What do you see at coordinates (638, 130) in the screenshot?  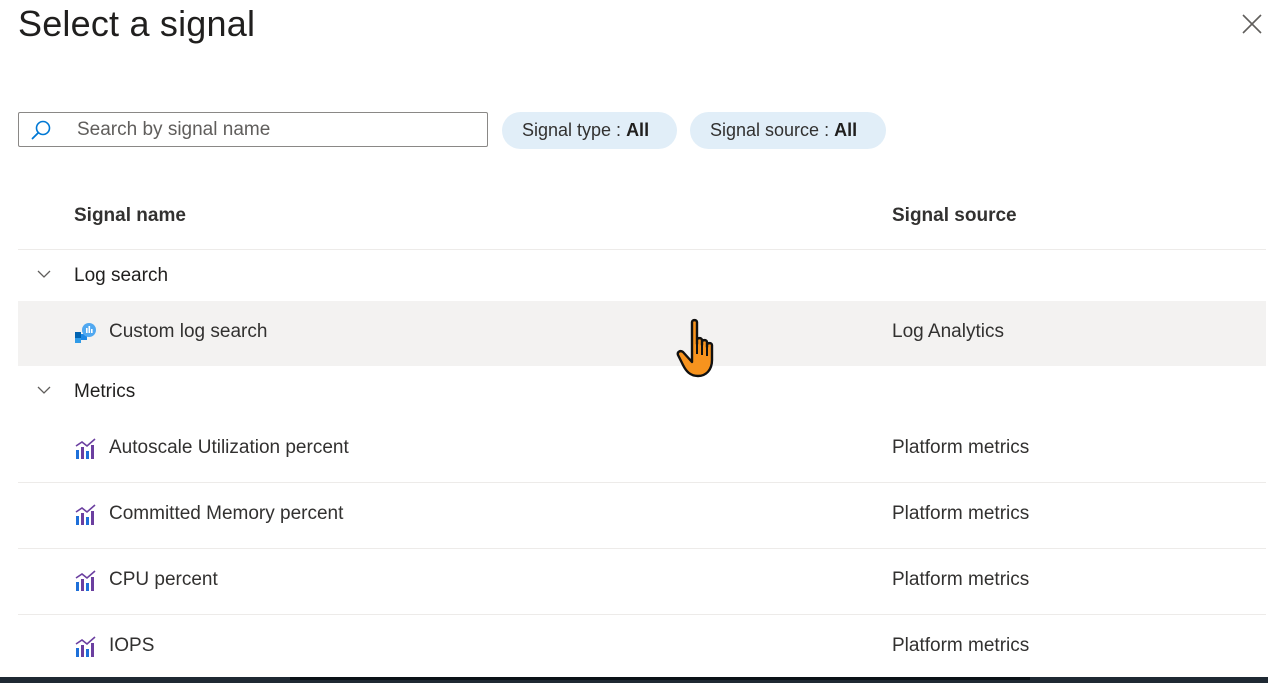 I see `signal-type-value: All` at bounding box center [638, 130].